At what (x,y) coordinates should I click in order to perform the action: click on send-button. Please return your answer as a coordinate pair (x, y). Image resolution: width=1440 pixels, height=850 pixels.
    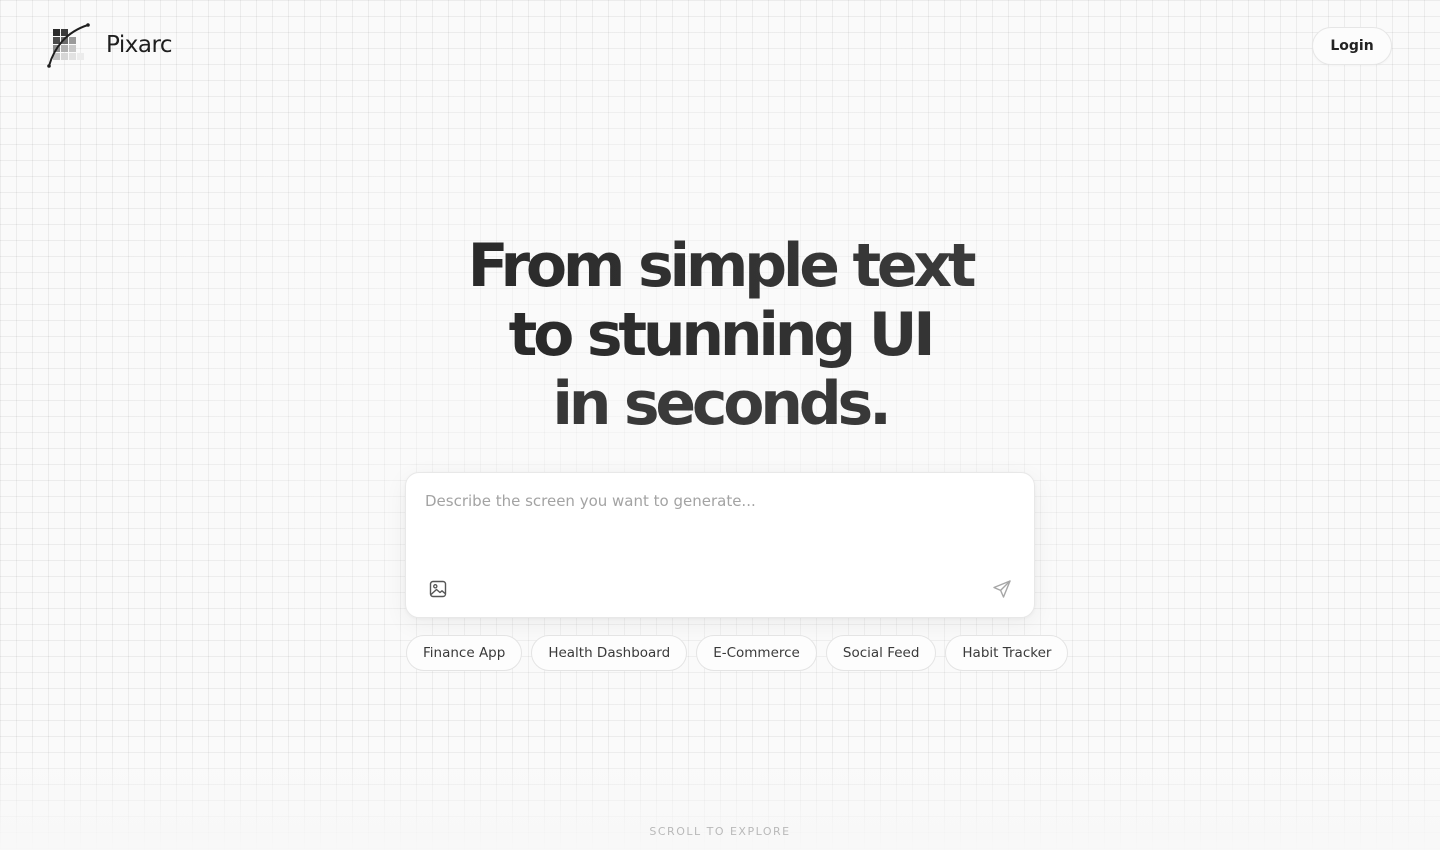
    Looking at the image, I should click on (1002, 589).